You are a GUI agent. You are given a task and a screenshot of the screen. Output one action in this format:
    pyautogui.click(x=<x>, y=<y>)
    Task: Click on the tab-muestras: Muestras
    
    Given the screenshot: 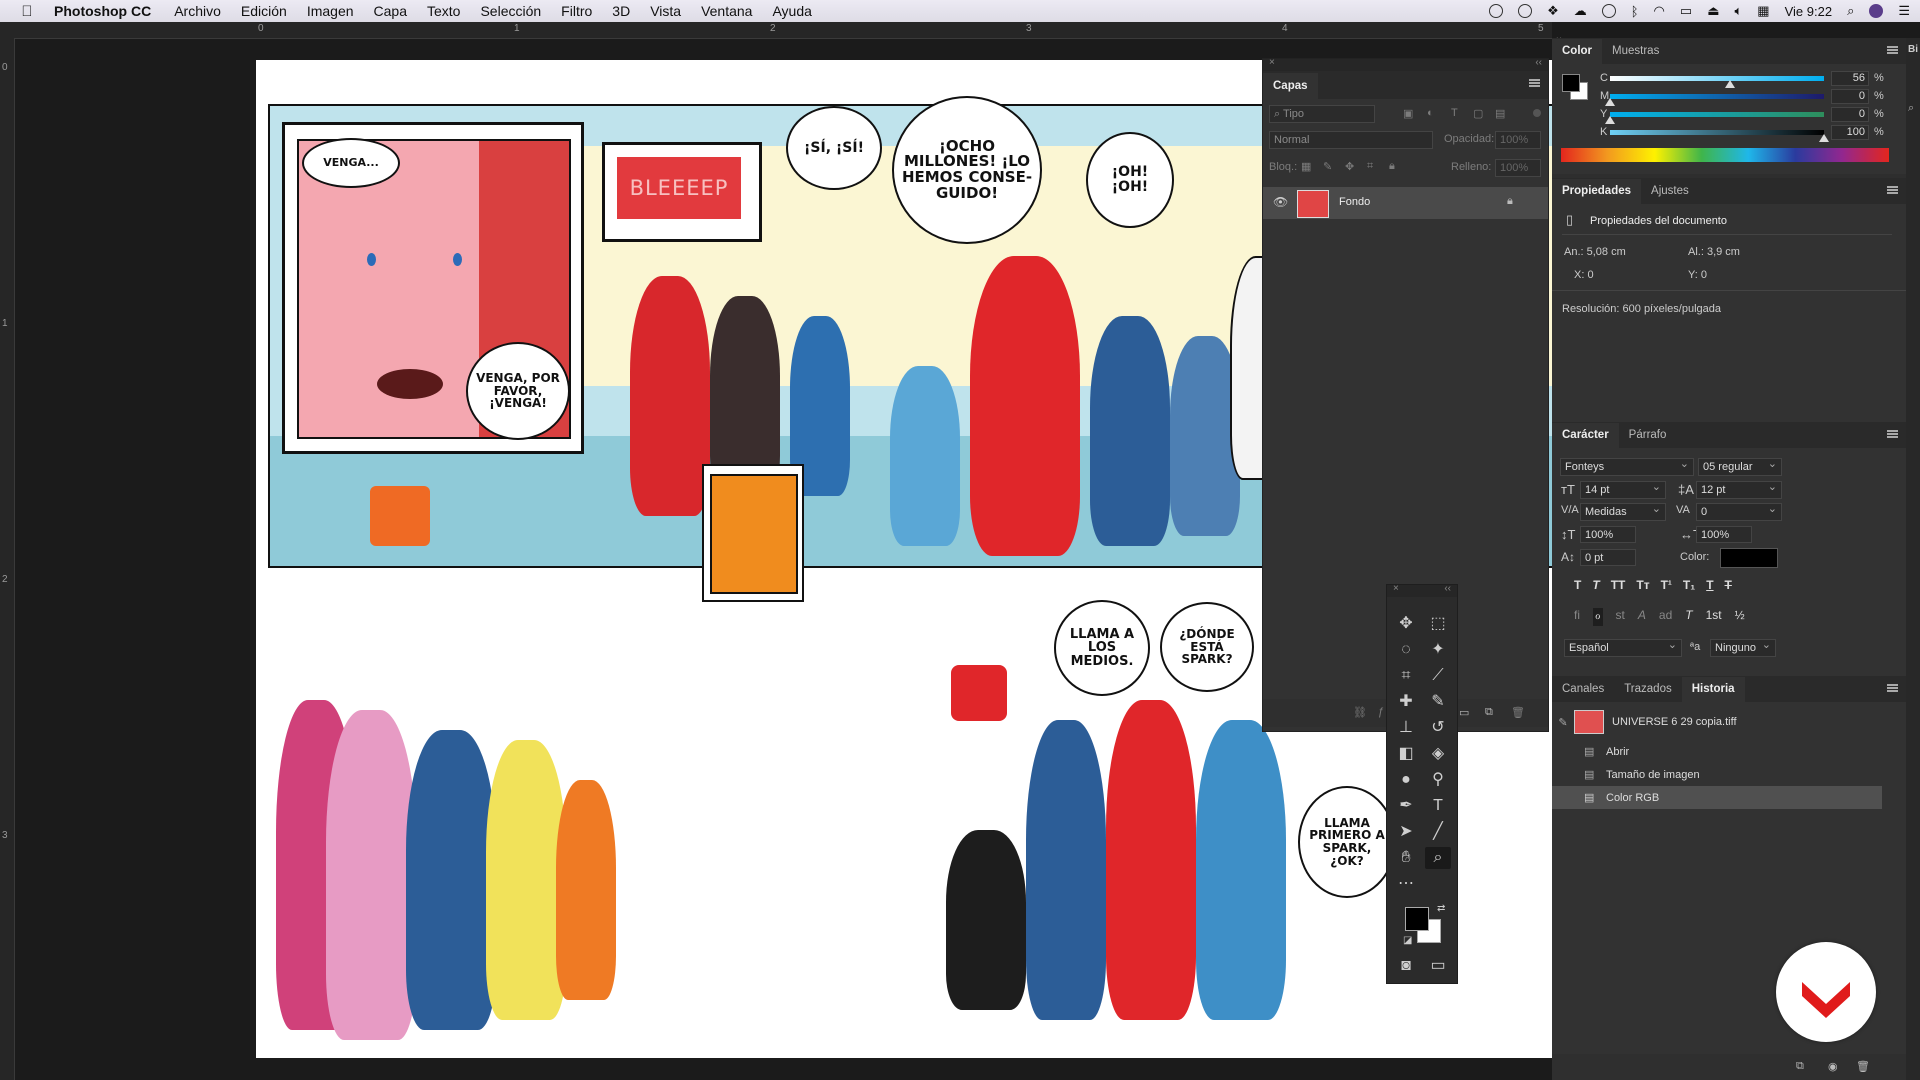 What is the action you would take?
    pyautogui.click(x=1635, y=51)
    